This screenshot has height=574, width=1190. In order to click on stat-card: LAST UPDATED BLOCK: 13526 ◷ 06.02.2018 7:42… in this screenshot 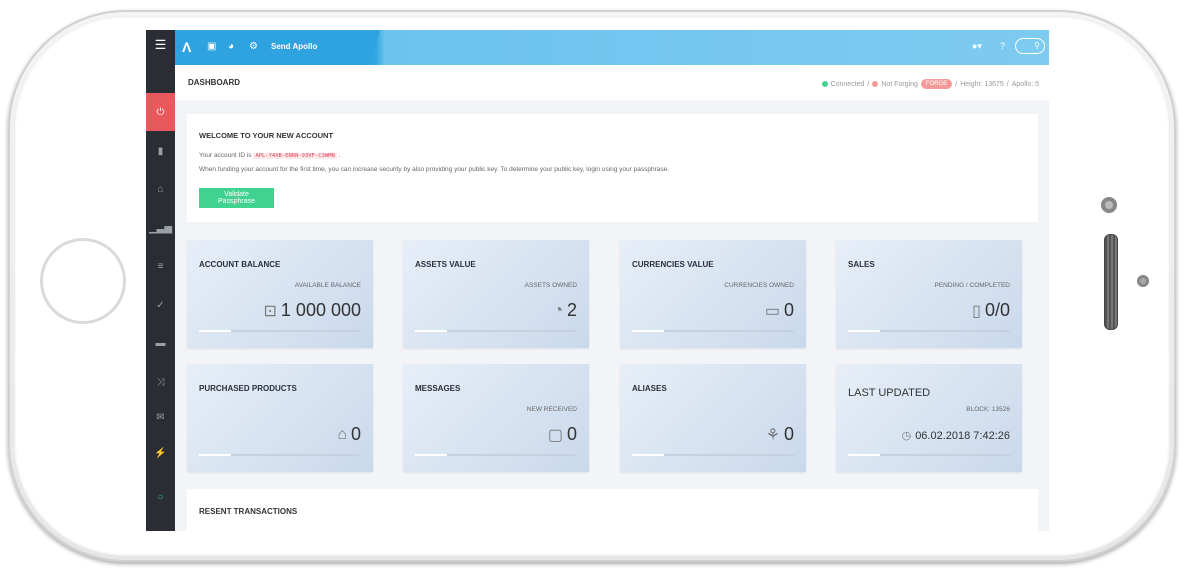, I will do `click(929, 418)`.